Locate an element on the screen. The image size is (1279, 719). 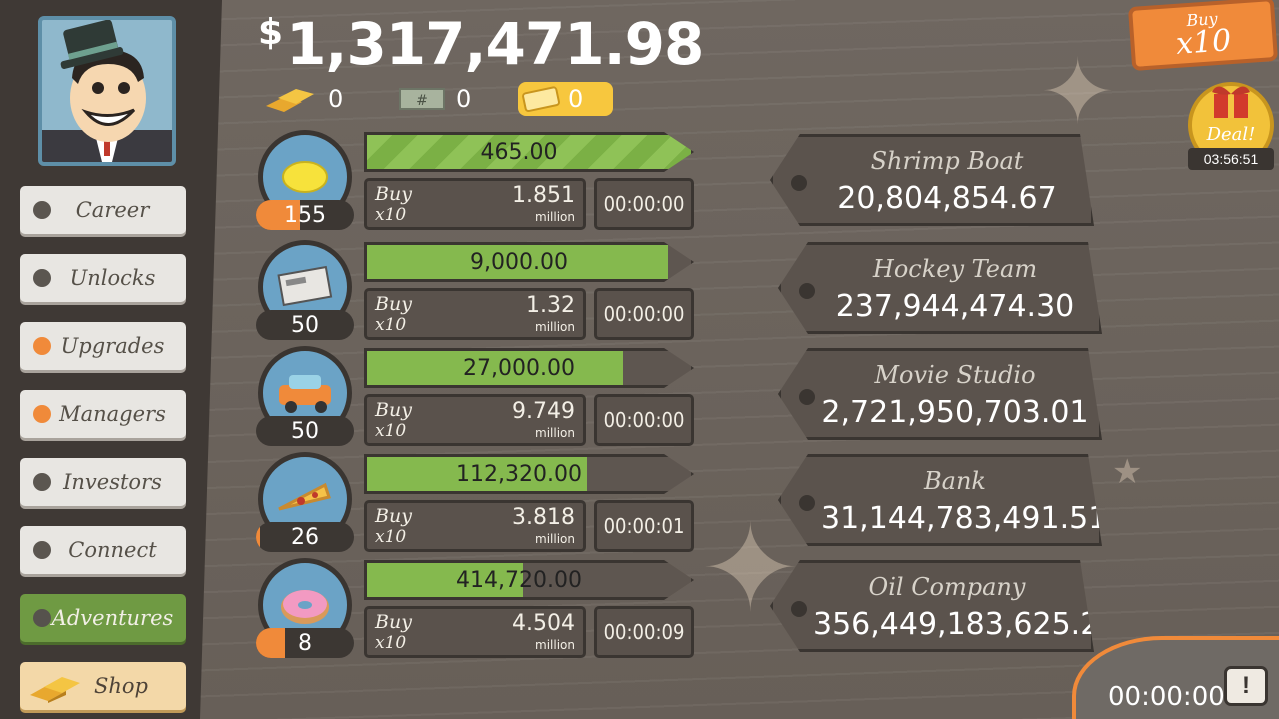
locked-business-name: Hockey Team is located at coordinates (955, 269).